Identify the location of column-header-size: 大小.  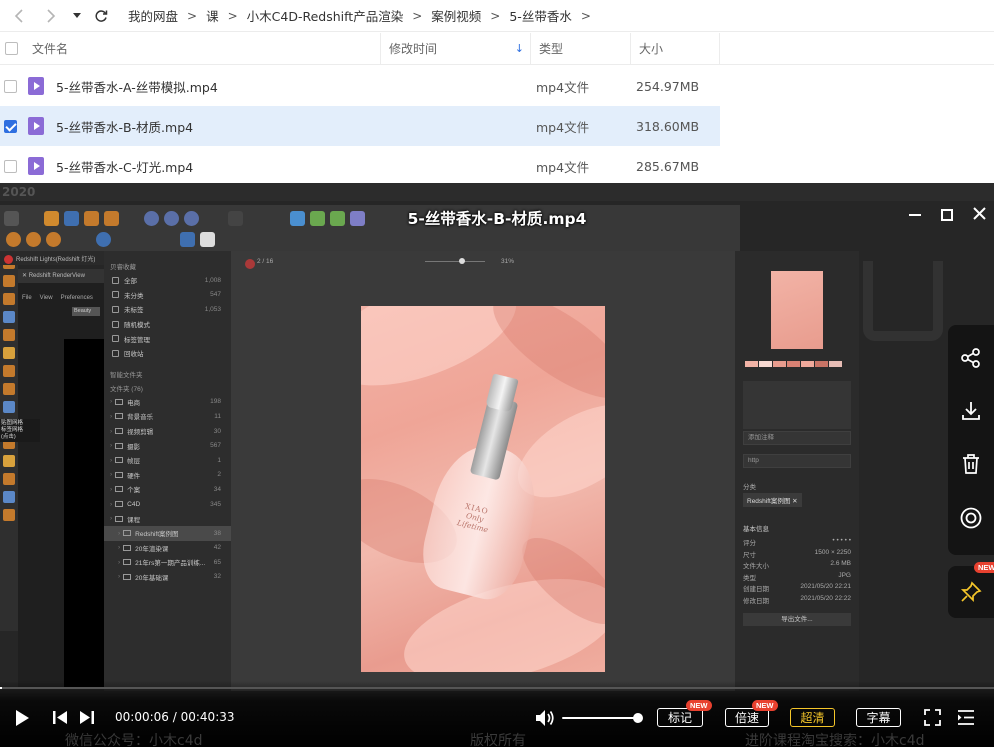
(675, 49).